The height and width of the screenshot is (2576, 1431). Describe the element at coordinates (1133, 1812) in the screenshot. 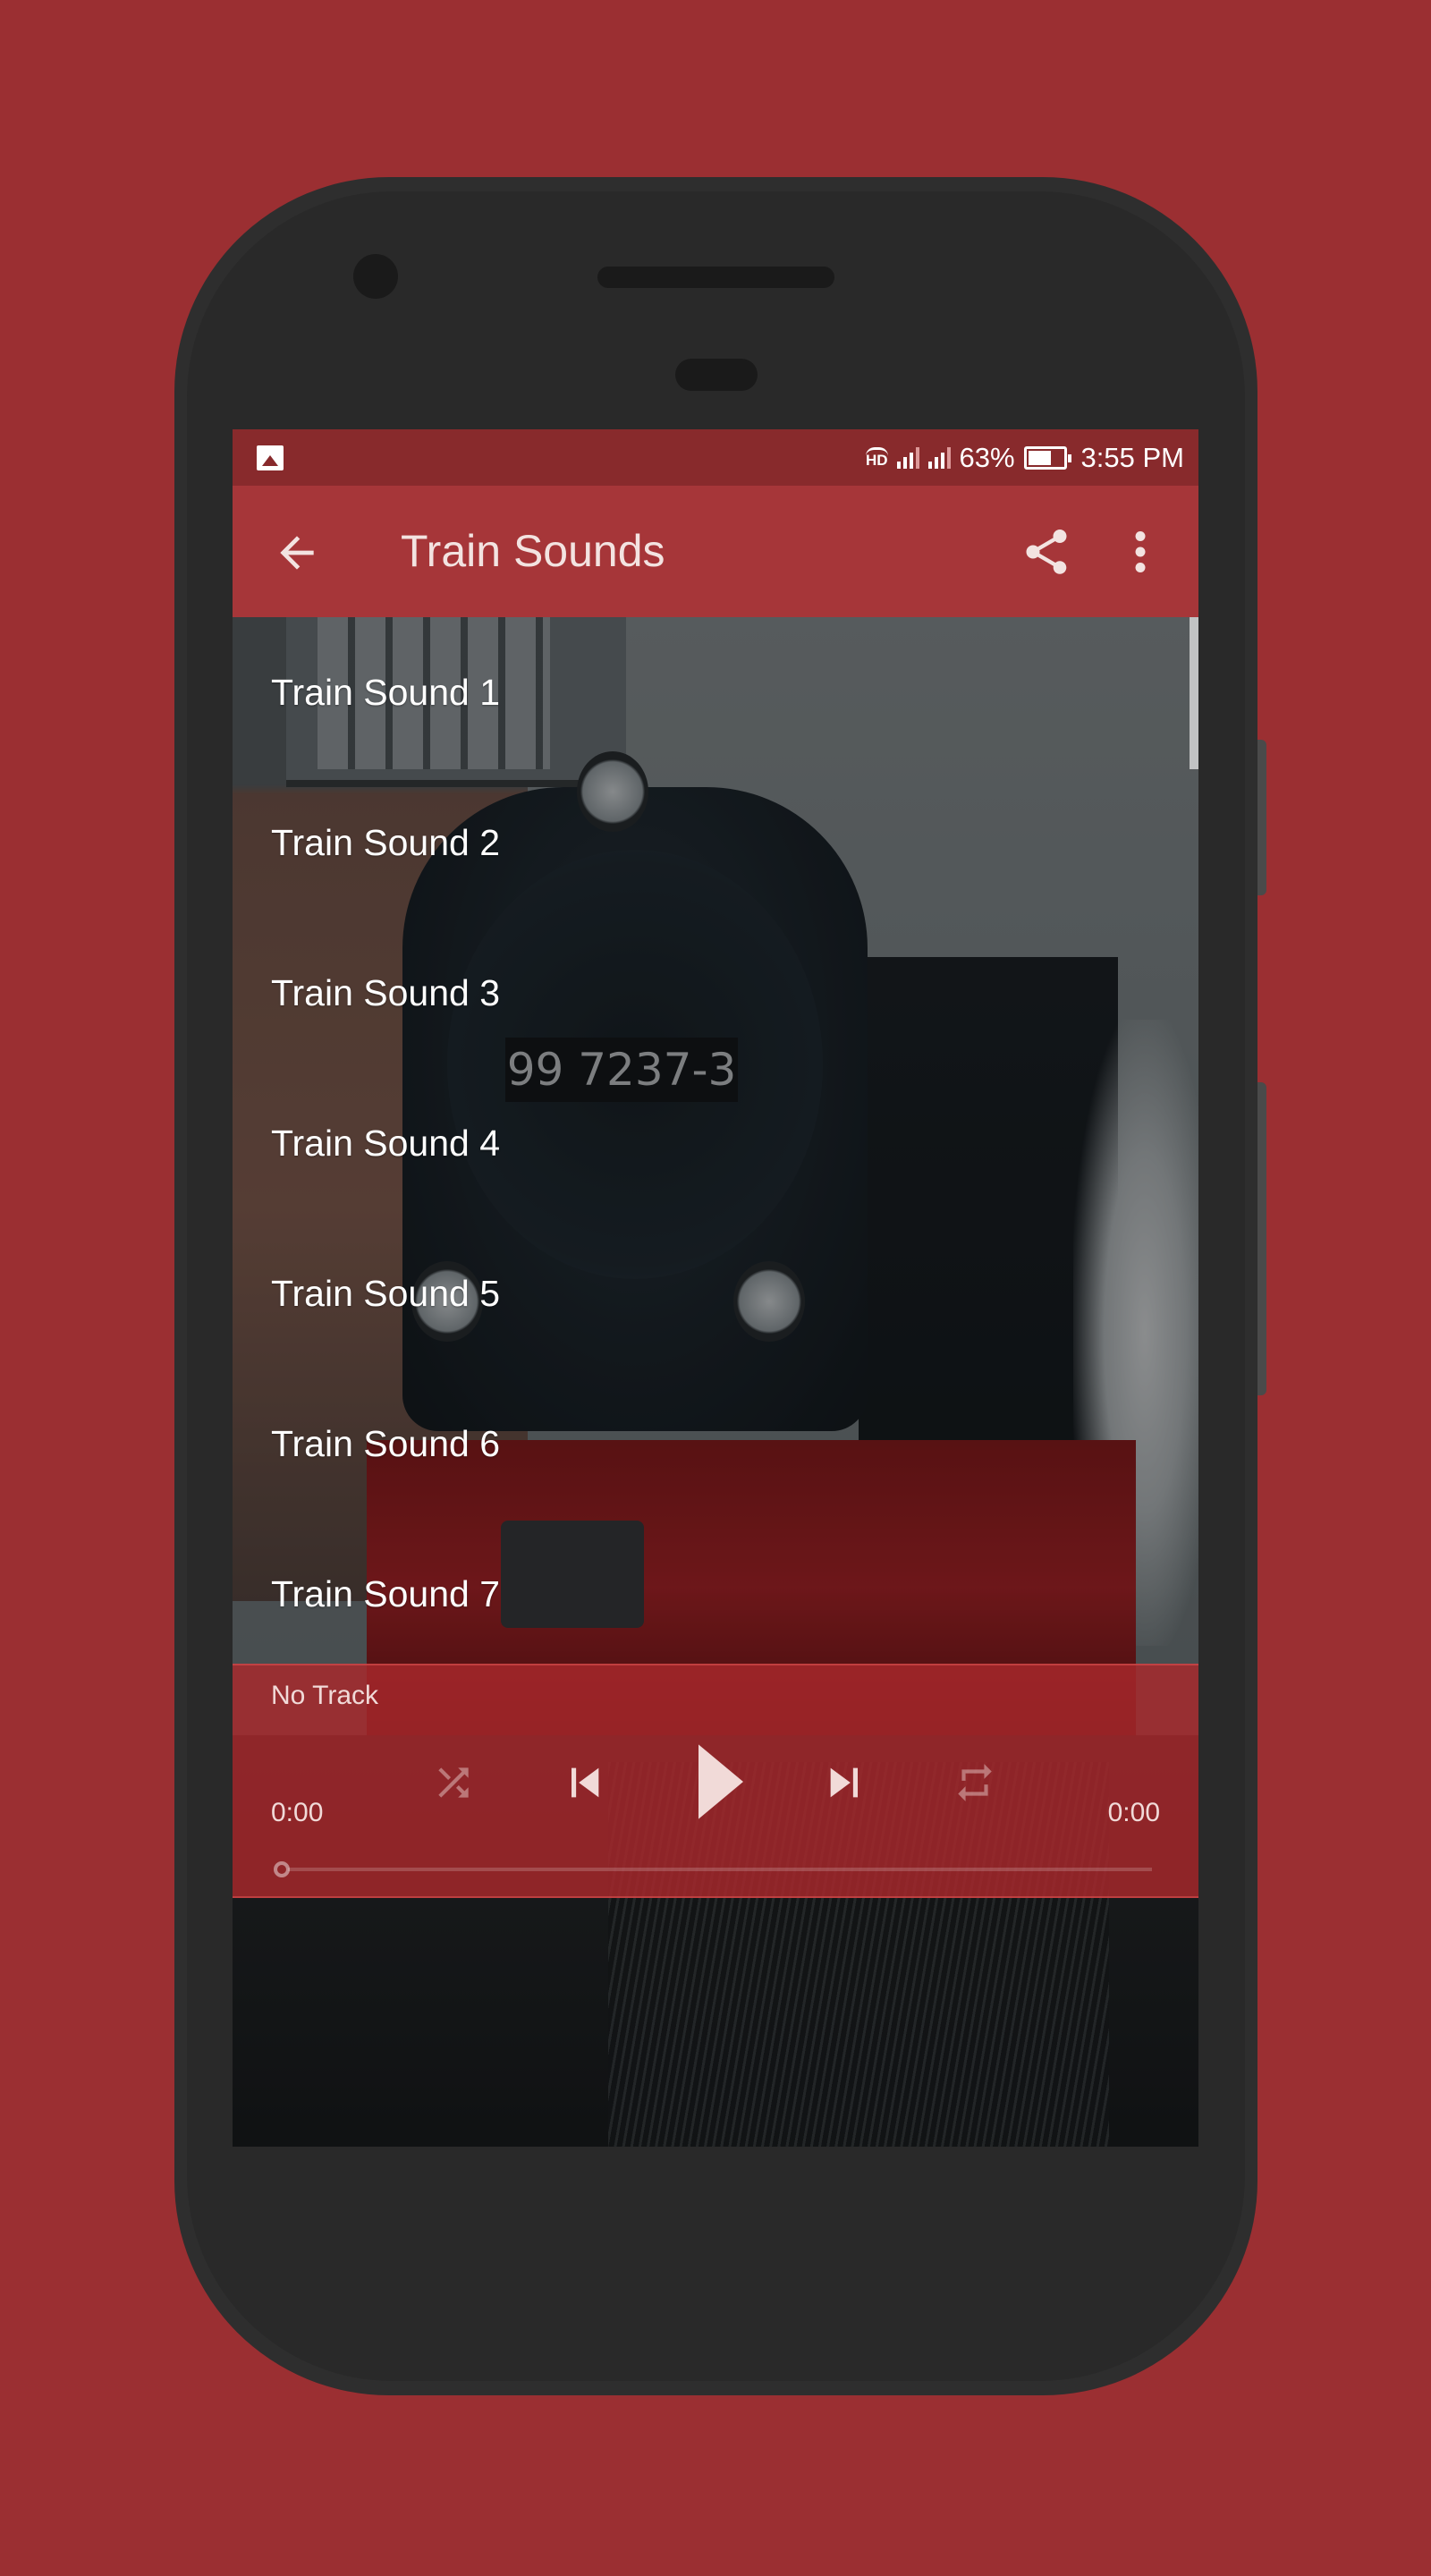

I see `total-time: 0:00` at that location.